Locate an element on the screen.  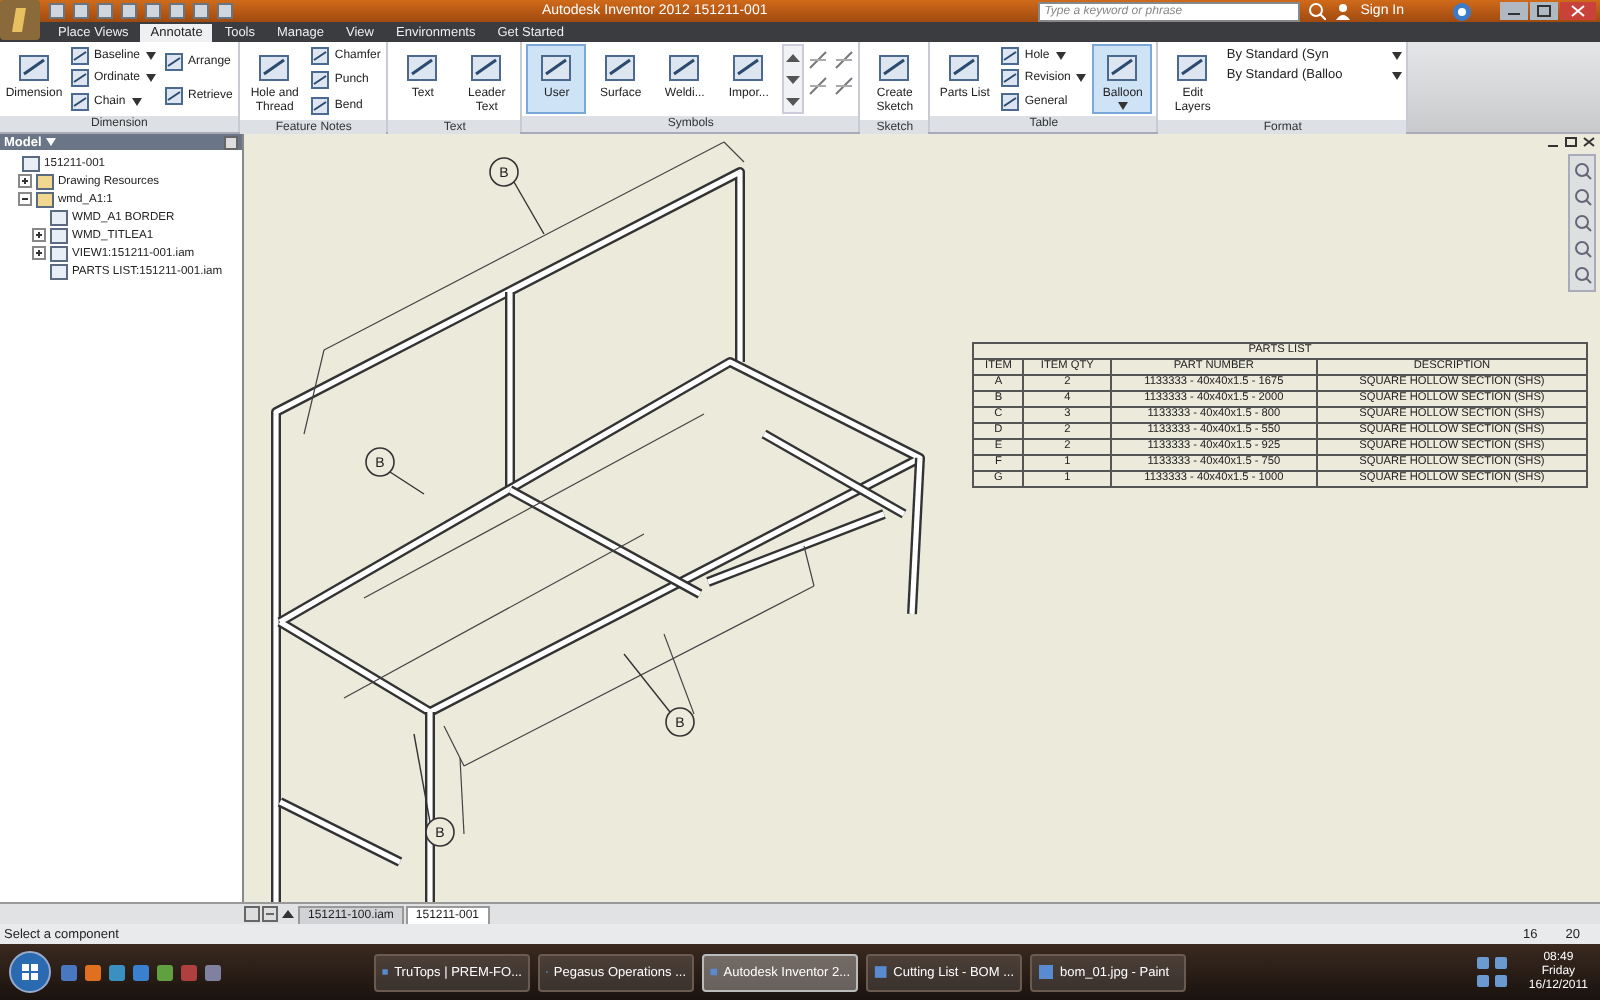
search-icon is located at coordinates (1317, 11).